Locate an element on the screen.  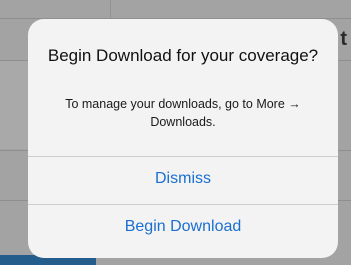
dismiss-button: Dismiss is located at coordinates (183, 179).